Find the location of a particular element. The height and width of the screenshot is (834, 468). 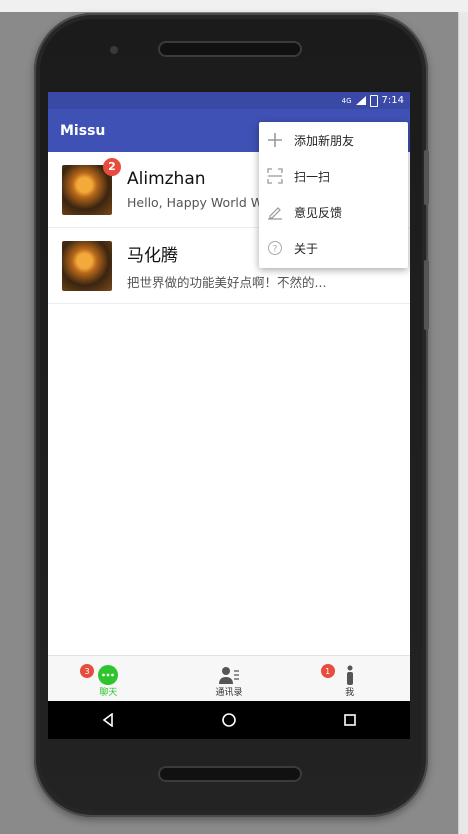

power-button is located at coordinates (426, 295).